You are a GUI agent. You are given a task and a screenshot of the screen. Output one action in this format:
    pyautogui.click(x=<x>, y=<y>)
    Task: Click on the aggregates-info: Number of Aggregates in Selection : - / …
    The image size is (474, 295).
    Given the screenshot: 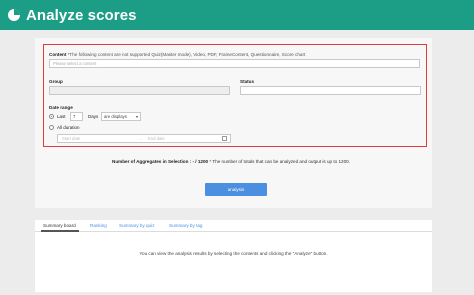 What is the action you would take?
    pyautogui.click(x=231, y=161)
    